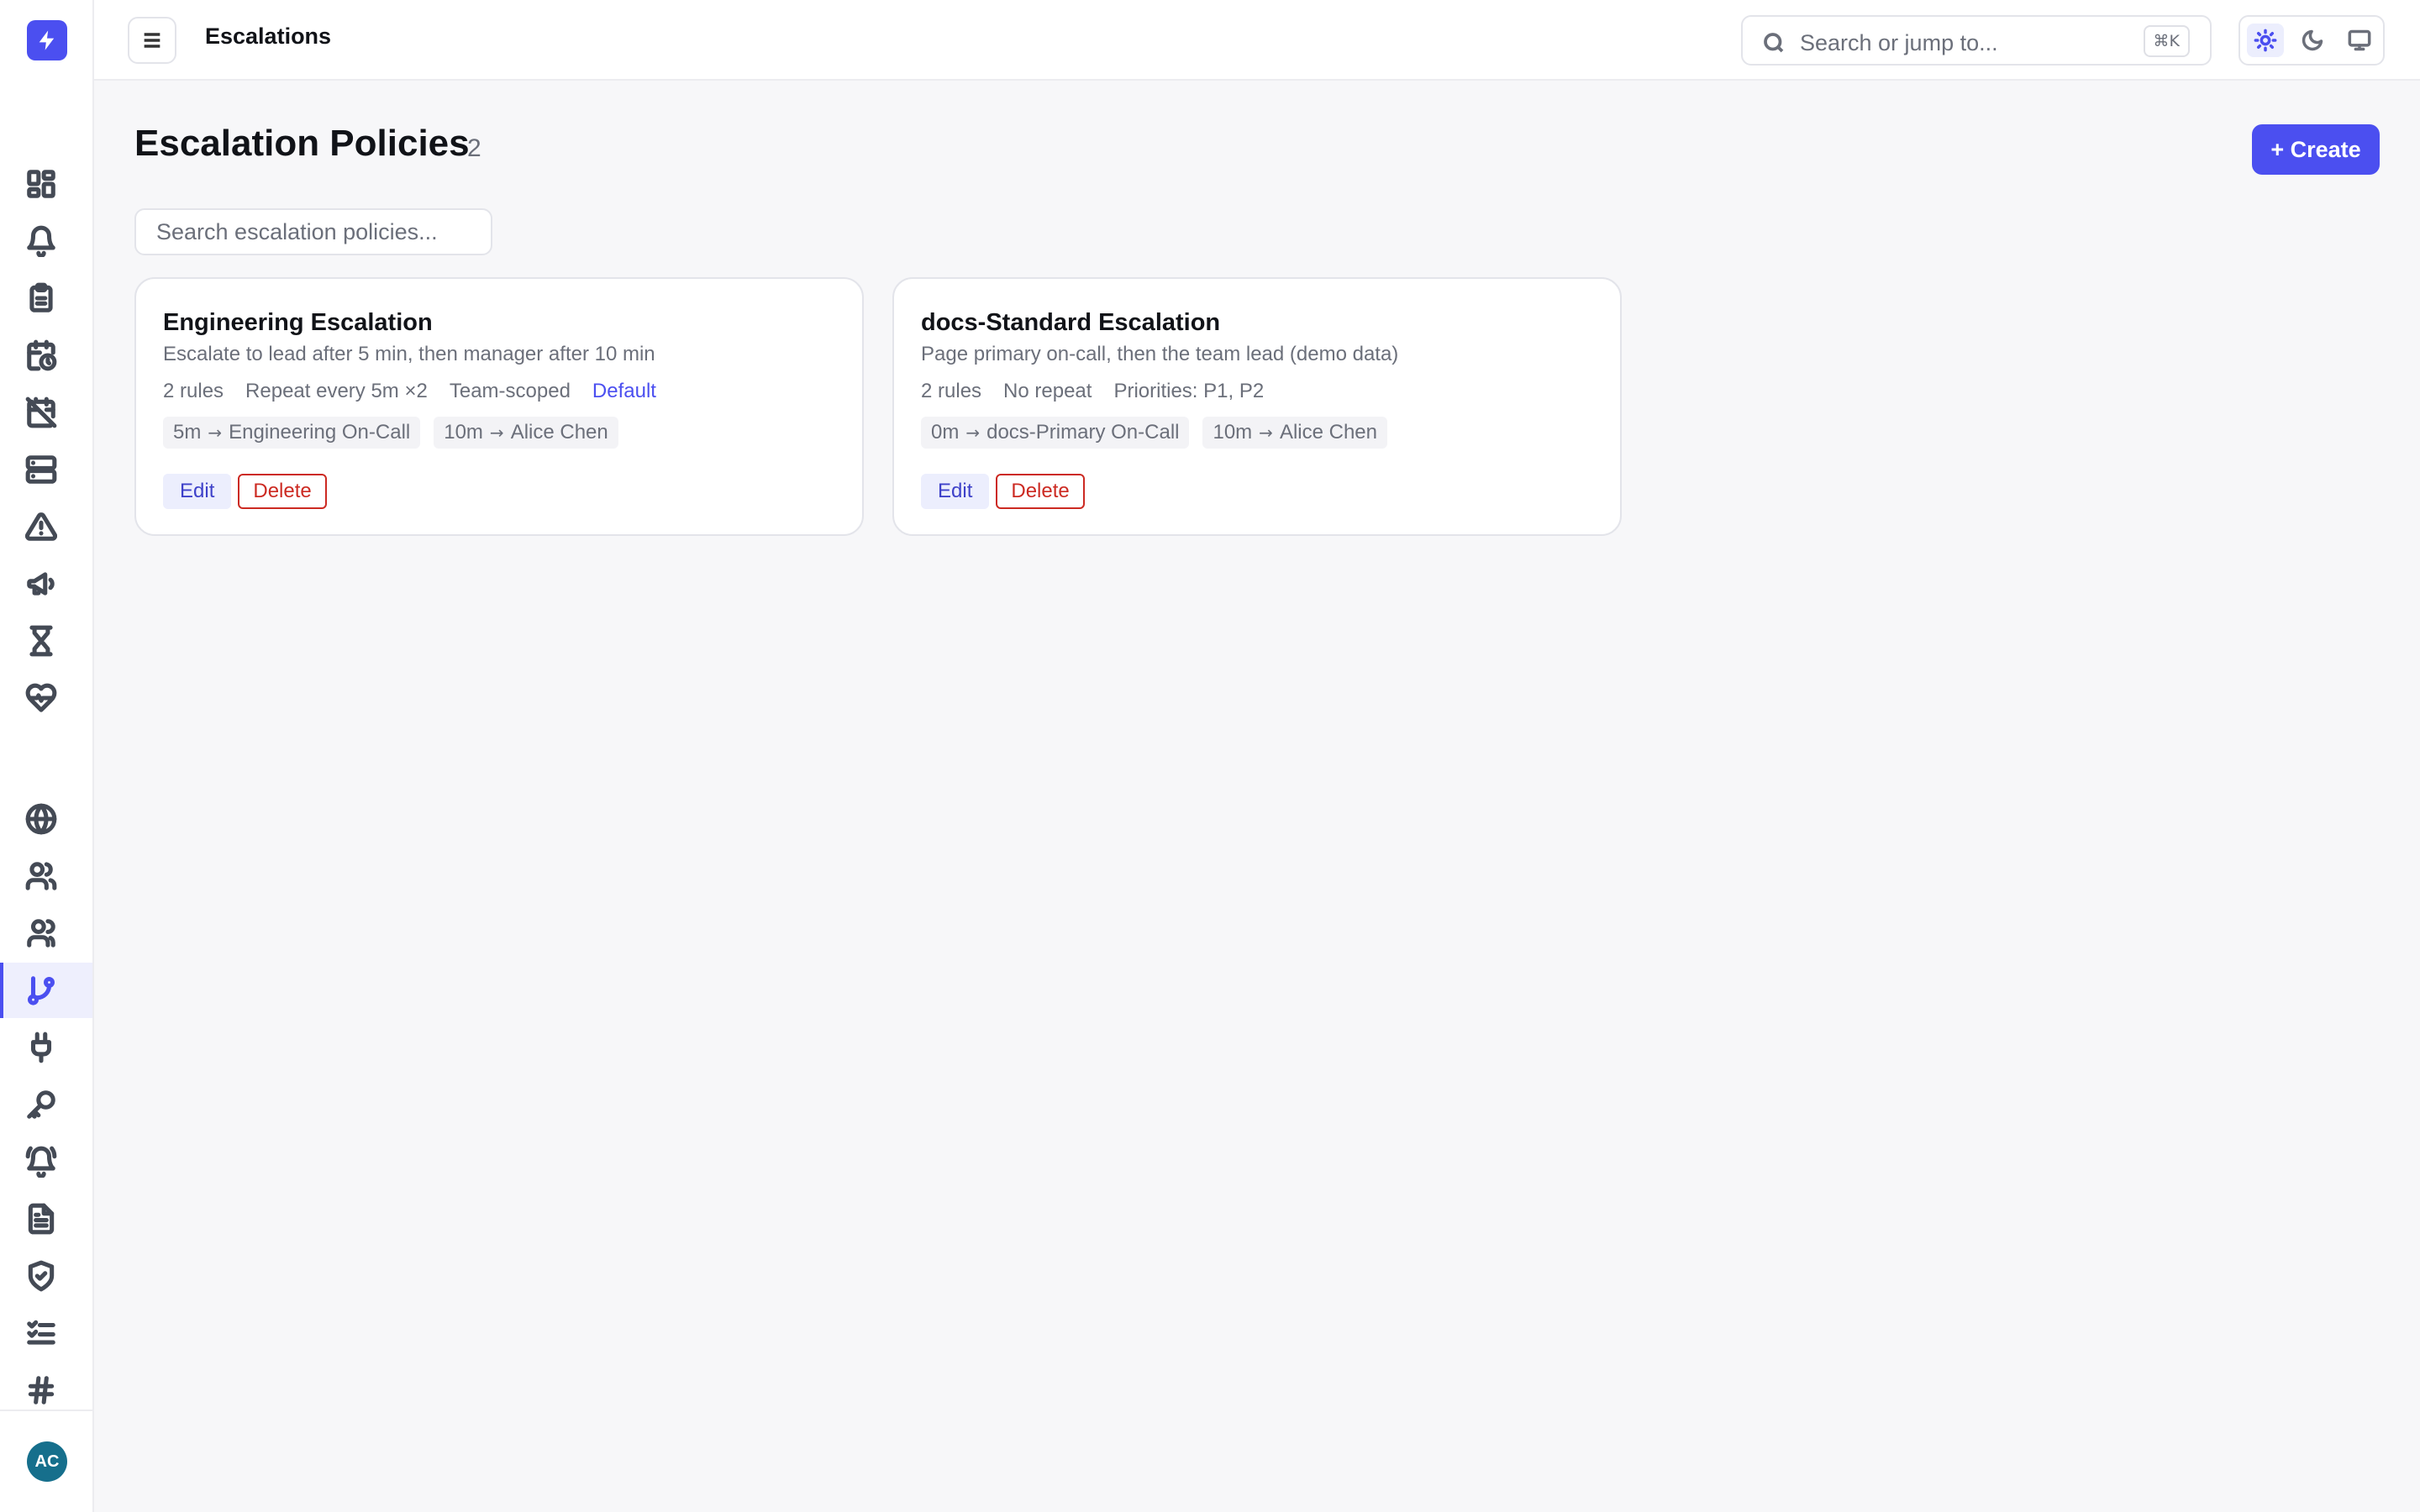 This screenshot has height=1512, width=2420. I want to click on step-delay: 0m, so click(945, 432).